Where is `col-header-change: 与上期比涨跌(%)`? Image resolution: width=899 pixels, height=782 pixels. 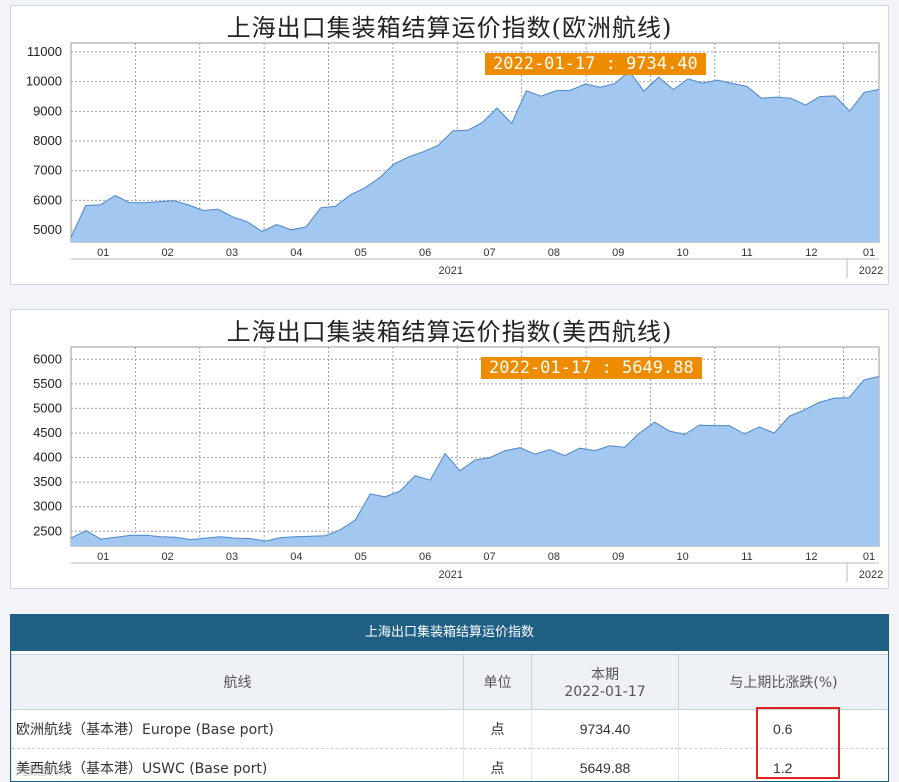 col-header-change: 与上期比涨跌(%) is located at coordinates (783, 682).